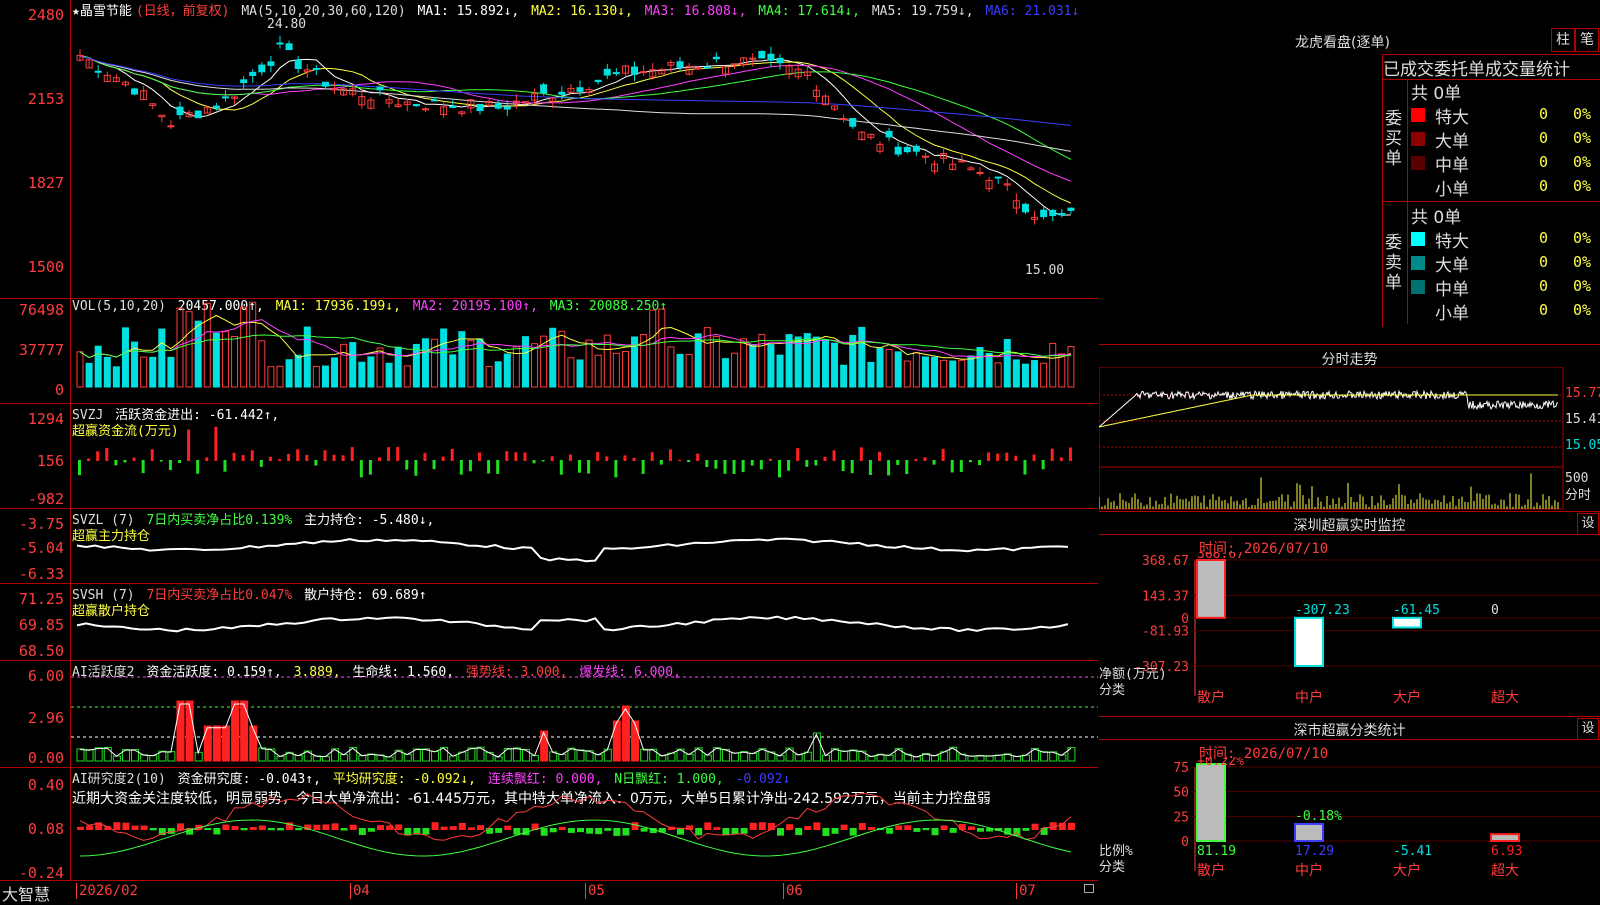 This screenshot has width=1600, height=905. Describe the element at coordinates (1211, 589) in the screenshot. I see `net-amount-bar` at that location.